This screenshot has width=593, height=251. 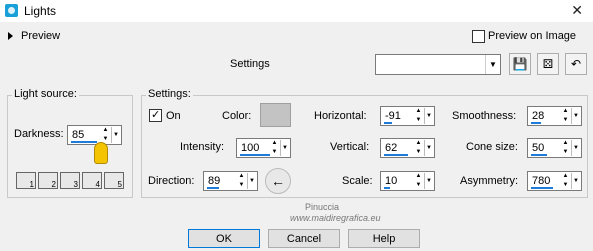 I want to click on darkness-value: 85, so click(x=78, y=135).